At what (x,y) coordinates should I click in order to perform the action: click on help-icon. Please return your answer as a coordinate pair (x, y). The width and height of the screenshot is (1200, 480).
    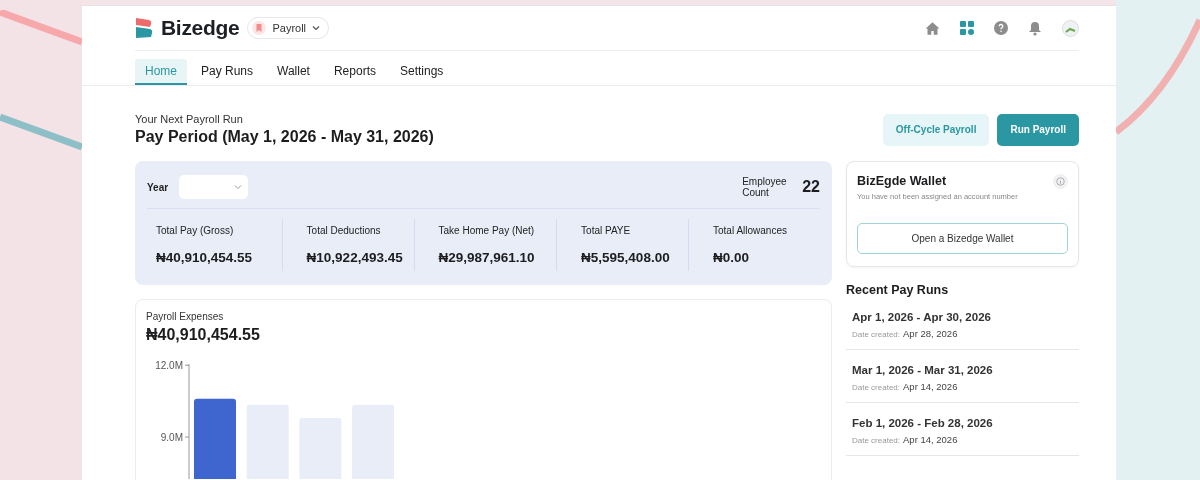
    Looking at the image, I should click on (1001, 28).